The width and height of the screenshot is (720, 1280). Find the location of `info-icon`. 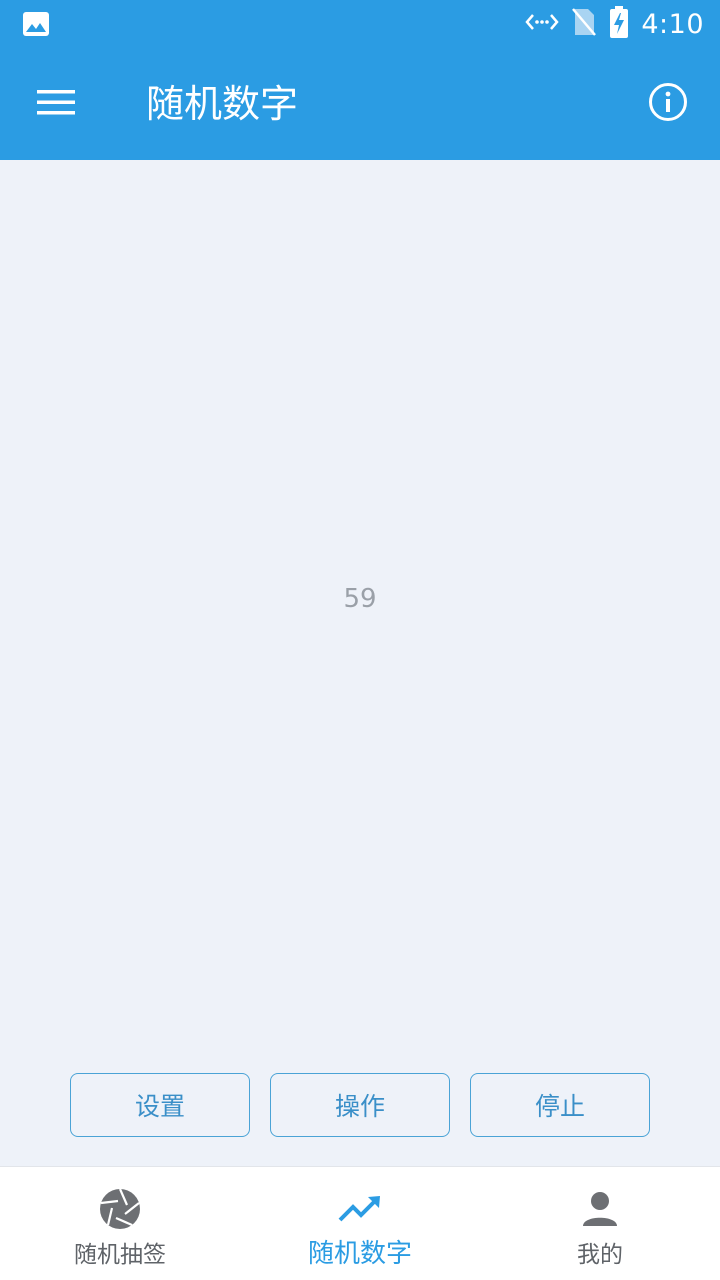

info-icon is located at coordinates (668, 104).